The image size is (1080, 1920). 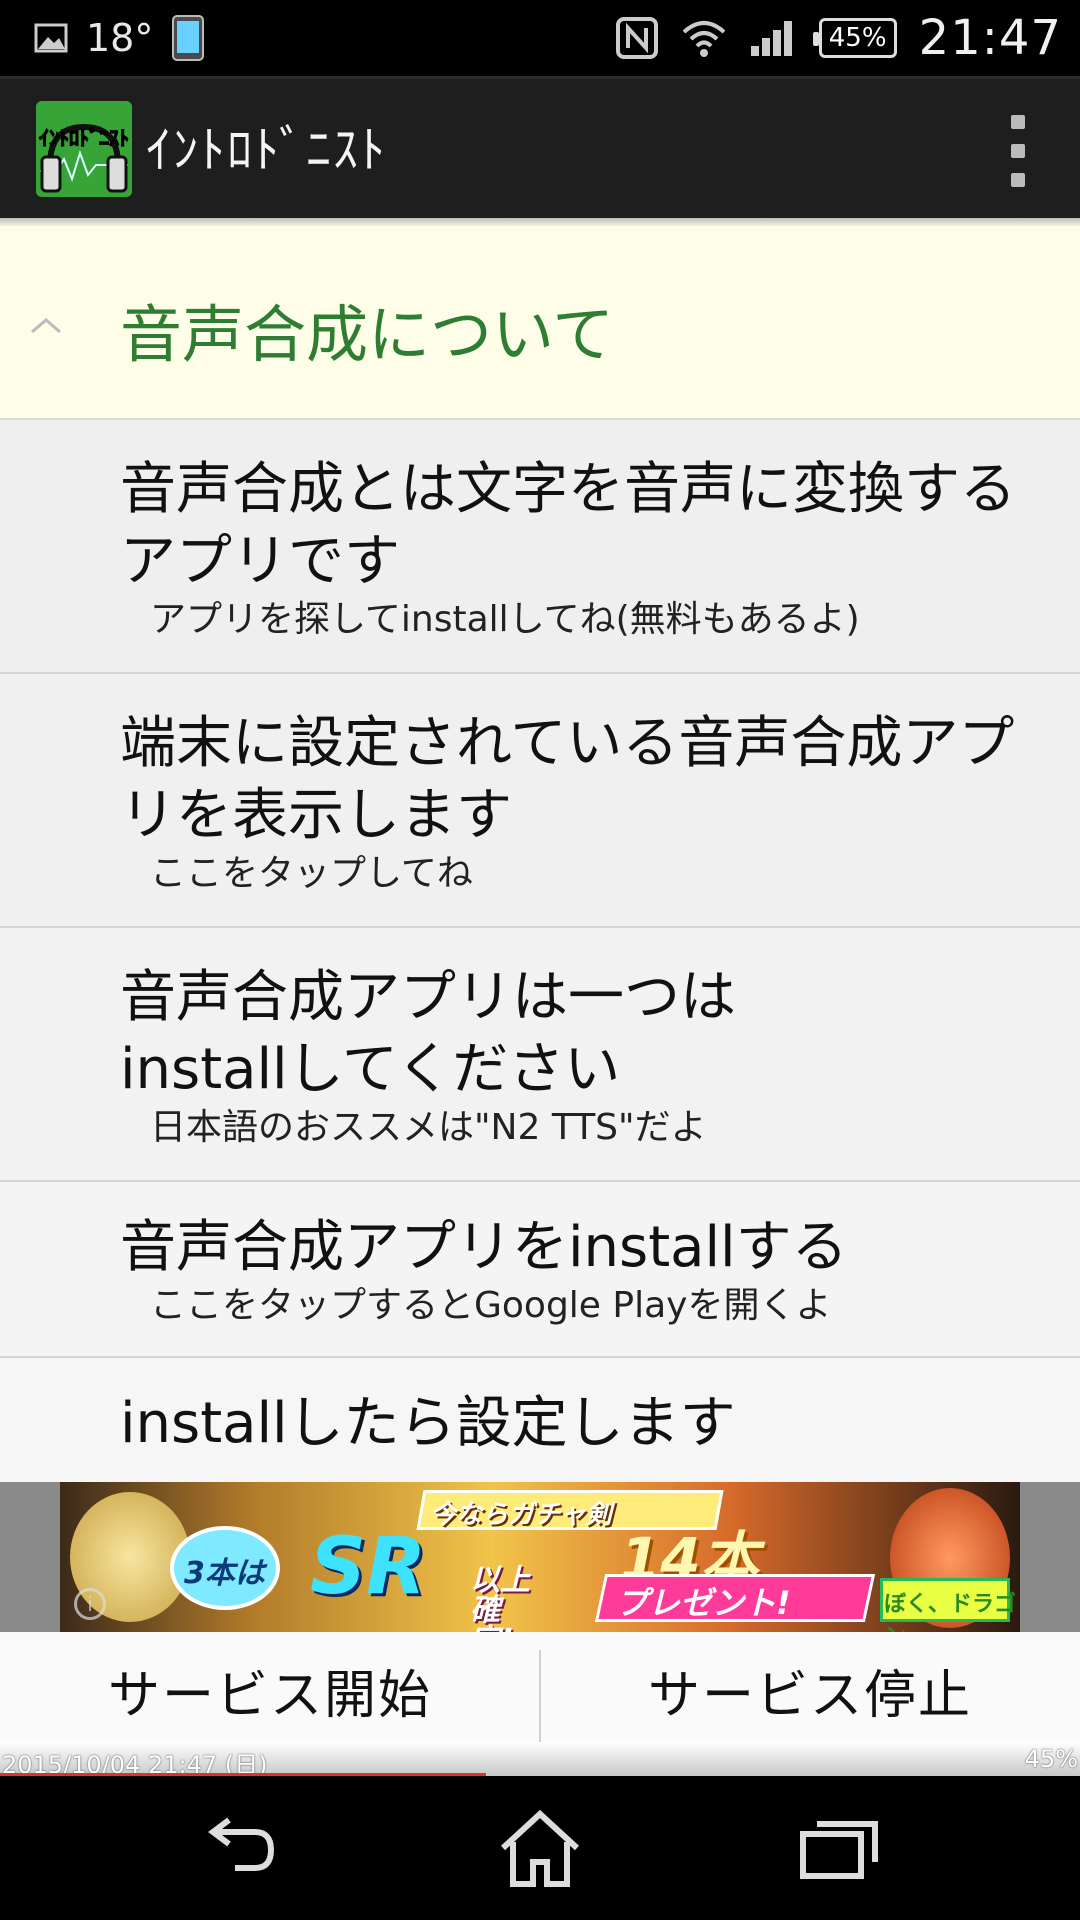 I want to click on list-item-subtitle: アプリを探してinstallしてね(無料もあるよ), so click(x=505, y=619).